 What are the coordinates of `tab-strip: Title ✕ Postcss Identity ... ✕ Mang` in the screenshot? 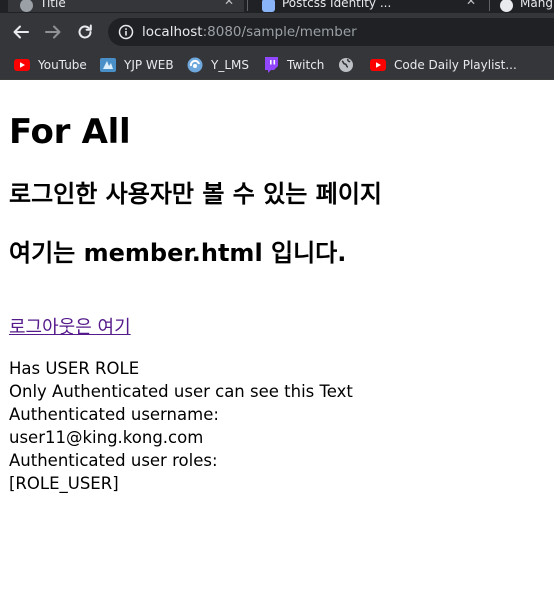 It's located at (277, 6).